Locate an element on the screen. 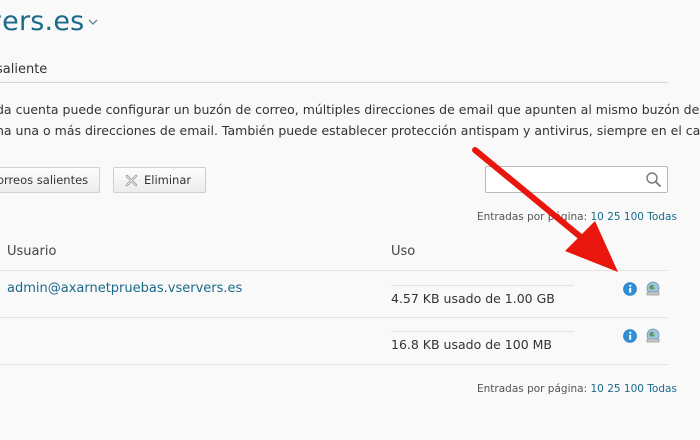 This screenshot has width=700, height=440. paging-top: Entradas por página: 10 25 100 Todas is located at coordinates (577, 217).